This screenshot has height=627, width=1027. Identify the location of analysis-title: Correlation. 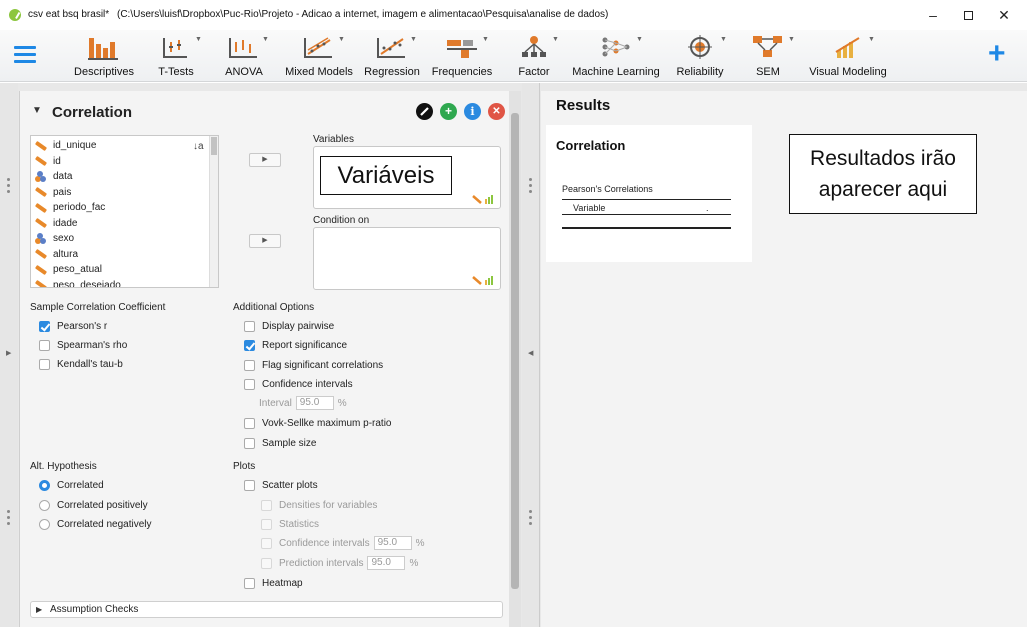
(92, 112).